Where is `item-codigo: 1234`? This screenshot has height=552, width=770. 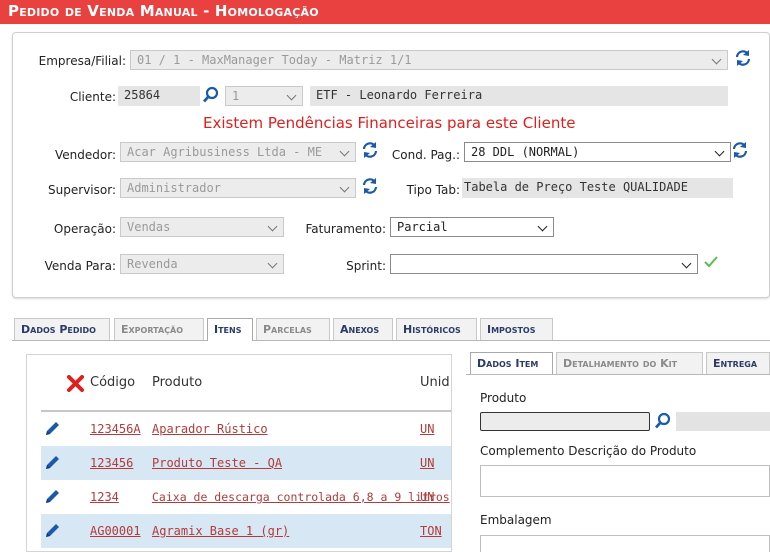
item-codigo: 1234 is located at coordinates (104, 497).